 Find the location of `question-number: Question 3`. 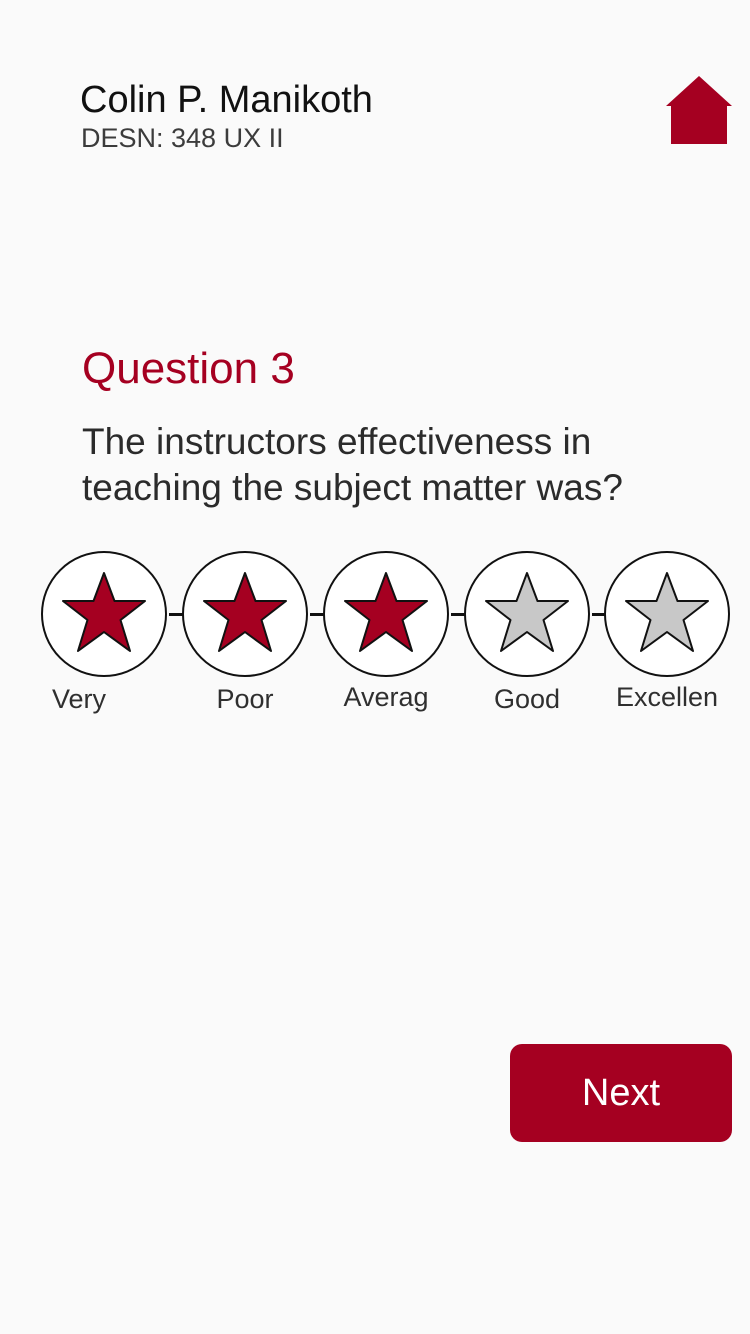

question-number: Question 3 is located at coordinates (188, 368).